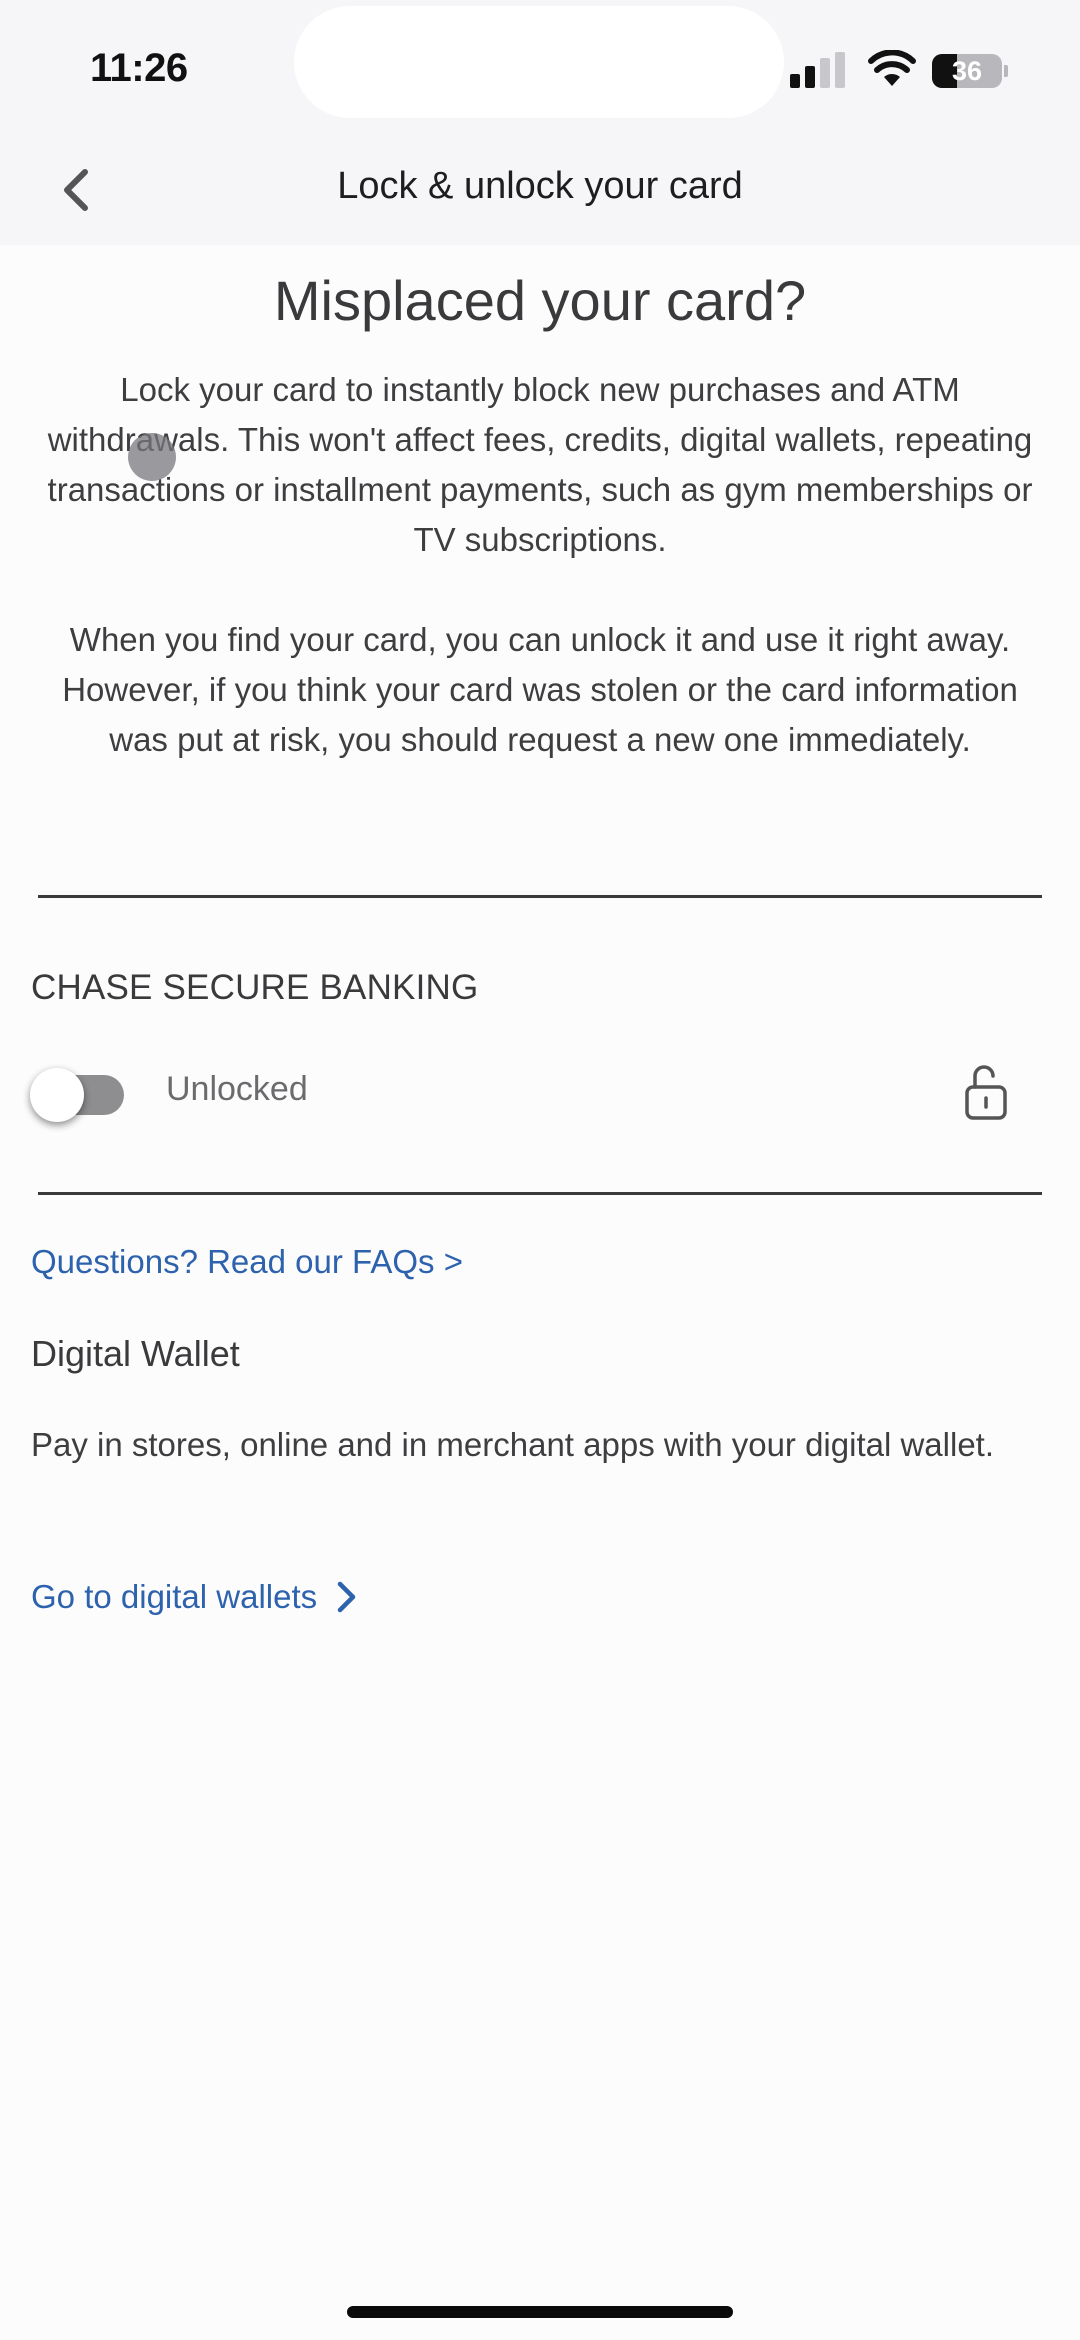 This screenshot has height=2340, width=1080. I want to click on go-to-digital-wallets-link: Go to digital wallets, so click(196, 1597).